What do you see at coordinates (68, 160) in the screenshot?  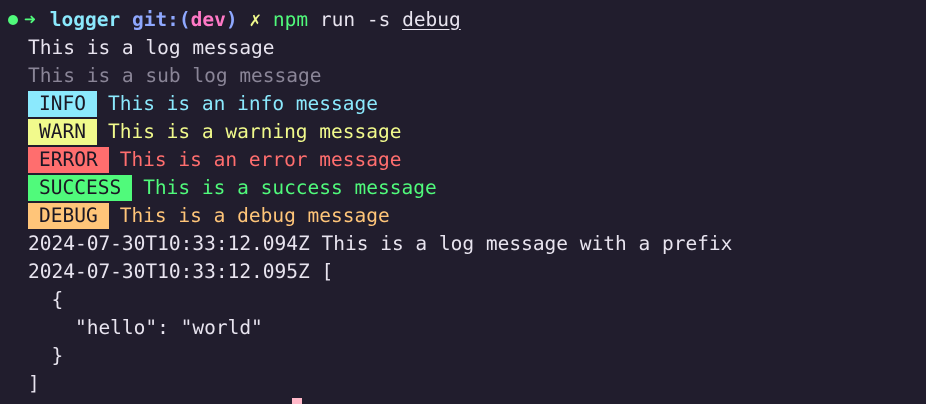 I see `error-badge: ERROR` at bounding box center [68, 160].